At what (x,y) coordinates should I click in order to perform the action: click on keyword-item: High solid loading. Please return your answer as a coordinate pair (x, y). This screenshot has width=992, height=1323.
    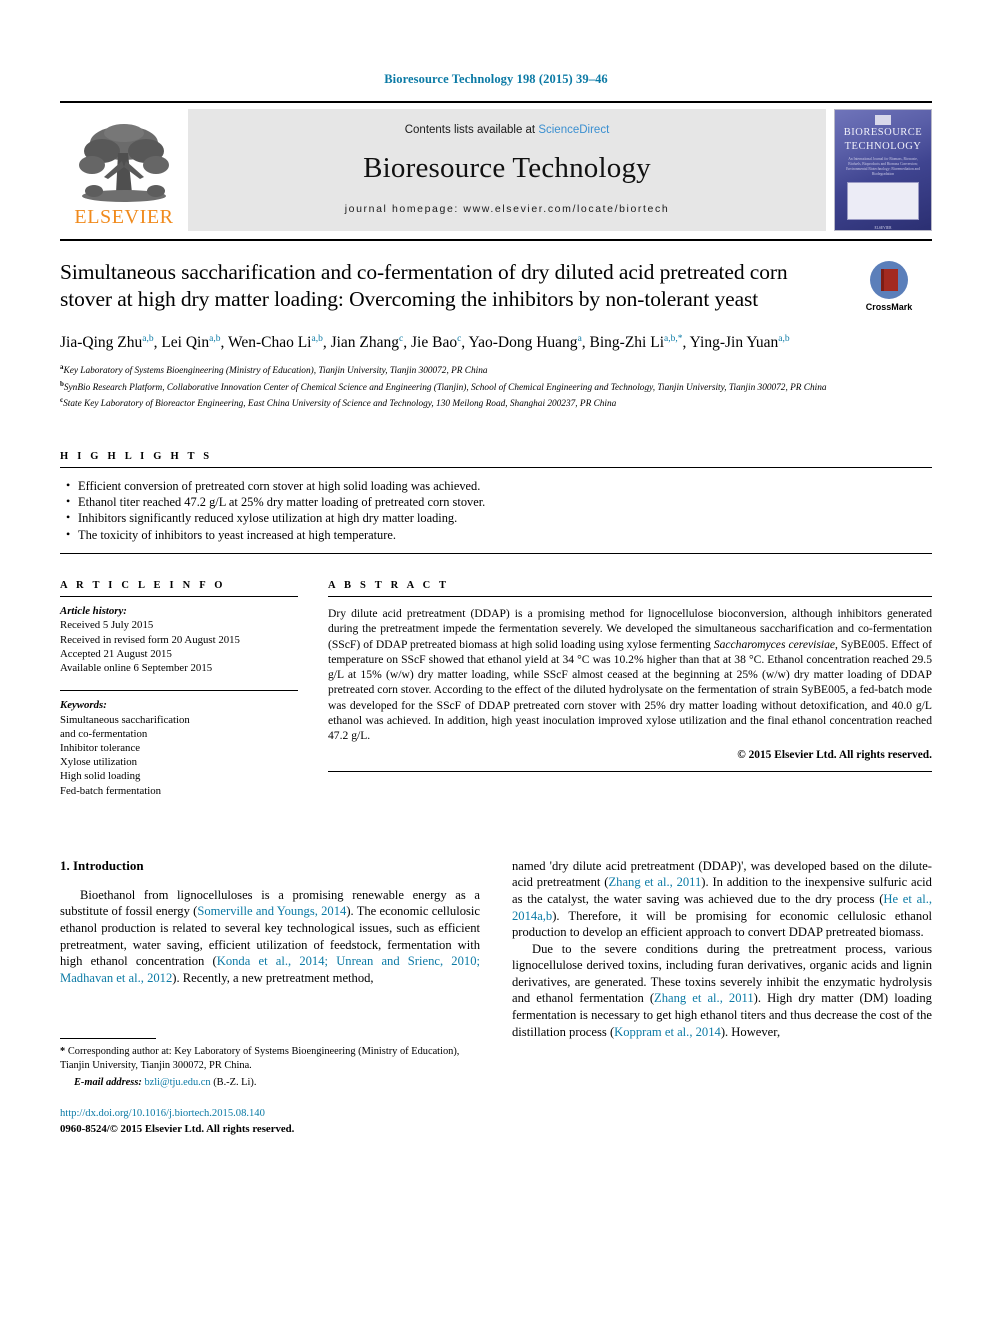
    Looking at the image, I should click on (100, 776).